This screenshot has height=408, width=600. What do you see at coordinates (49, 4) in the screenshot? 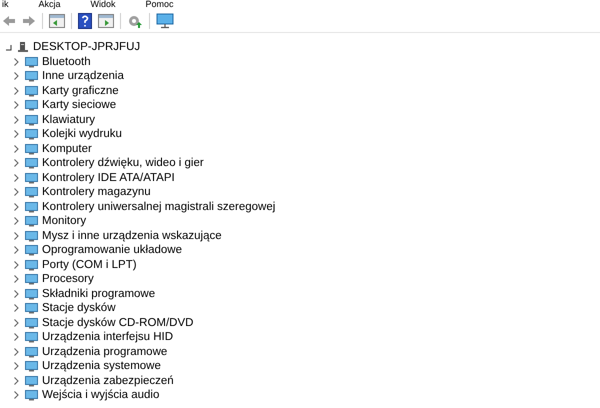
I see `menu-item: Akcja` at bounding box center [49, 4].